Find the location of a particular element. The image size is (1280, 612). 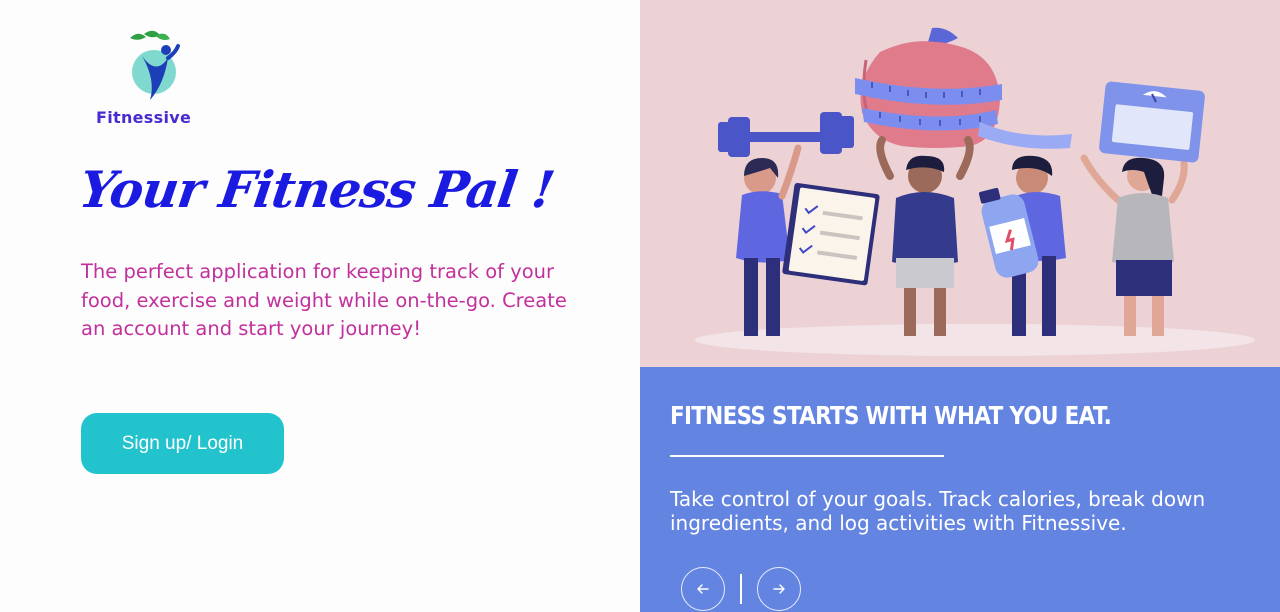

previous-slide-button is located at coordinates (703, 589).